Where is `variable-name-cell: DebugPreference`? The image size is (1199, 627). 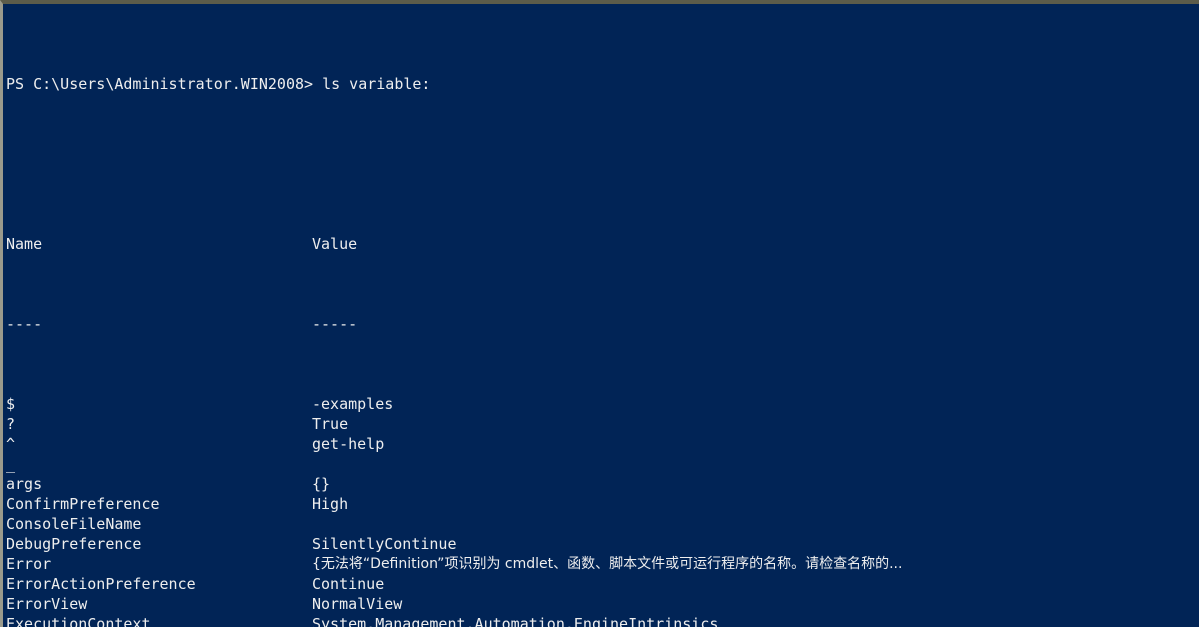 variable-name-cell: DebugPreference is located at coordinates (74, 544).